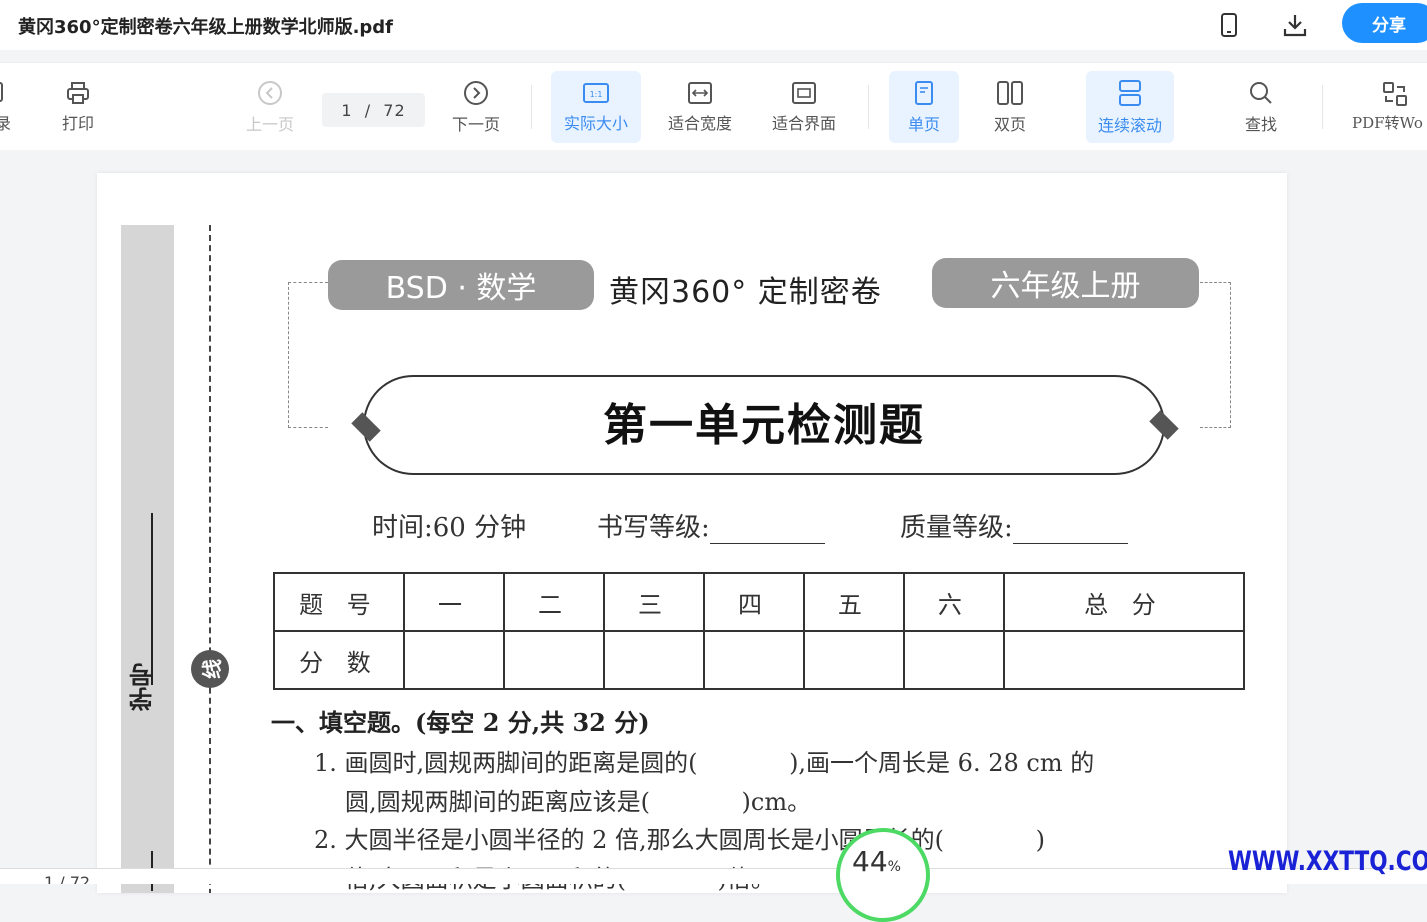 This screenshot has height=922, width=1427. I want to click on fit-width-button: 适合宽度, so click(700, 107).